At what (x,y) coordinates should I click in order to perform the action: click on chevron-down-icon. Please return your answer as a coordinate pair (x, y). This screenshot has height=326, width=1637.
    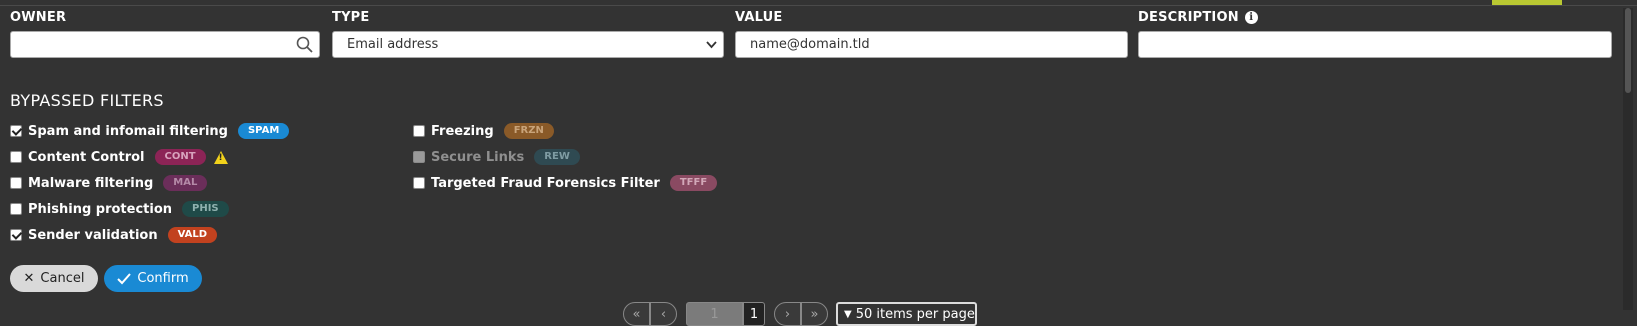
    Looking at the image, I should click on (711, 45).